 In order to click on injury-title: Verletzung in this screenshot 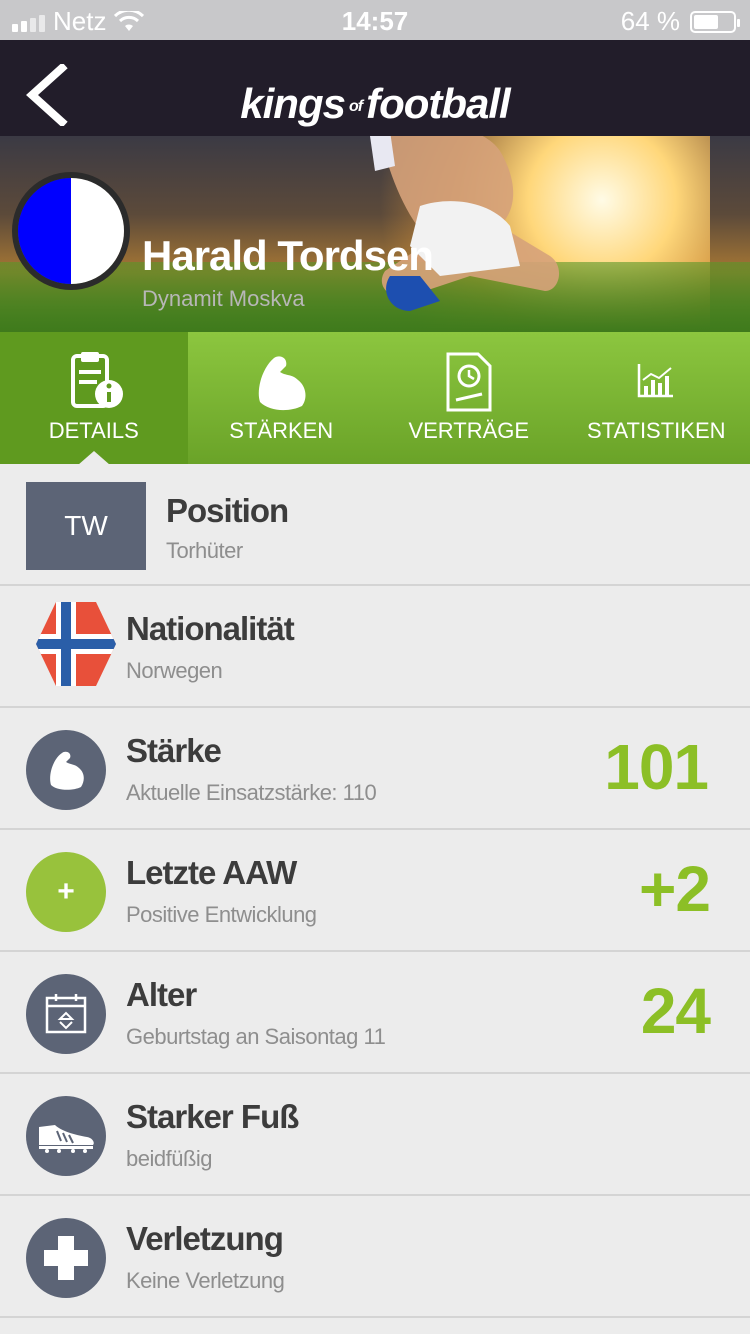, I will do `click(205, 1238)`.